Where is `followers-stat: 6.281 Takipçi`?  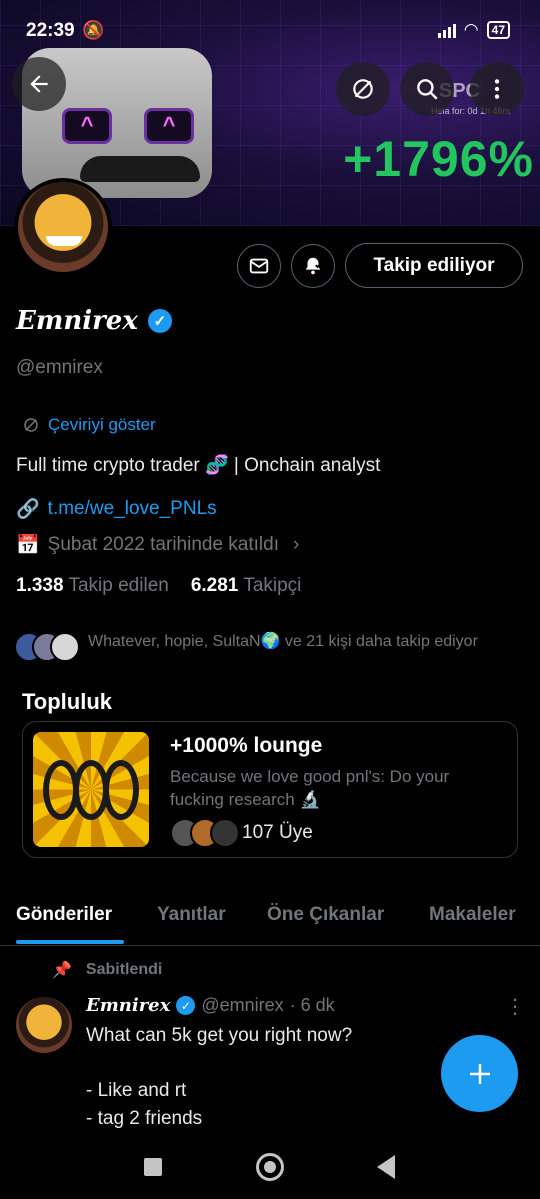 followers-stat: 6.281 Takipçi is located at coordinates (246, 586).